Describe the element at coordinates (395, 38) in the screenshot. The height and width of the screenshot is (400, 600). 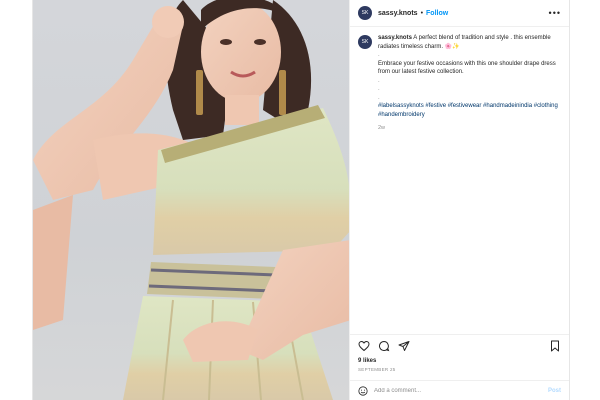
I see `caption-username: sassy.knots` at that location.